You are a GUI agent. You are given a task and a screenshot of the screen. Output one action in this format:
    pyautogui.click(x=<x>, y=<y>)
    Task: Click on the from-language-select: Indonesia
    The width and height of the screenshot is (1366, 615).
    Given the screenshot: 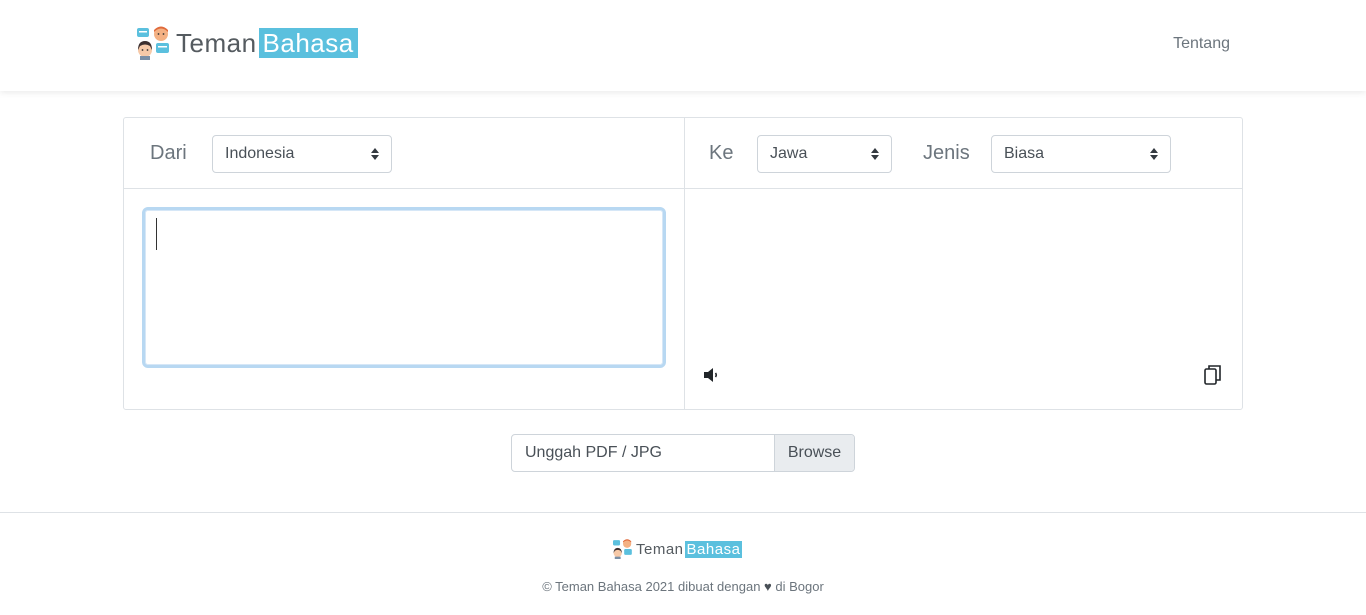 What is the action you would take?
    pyautogui.click(x=302, y=154)
    